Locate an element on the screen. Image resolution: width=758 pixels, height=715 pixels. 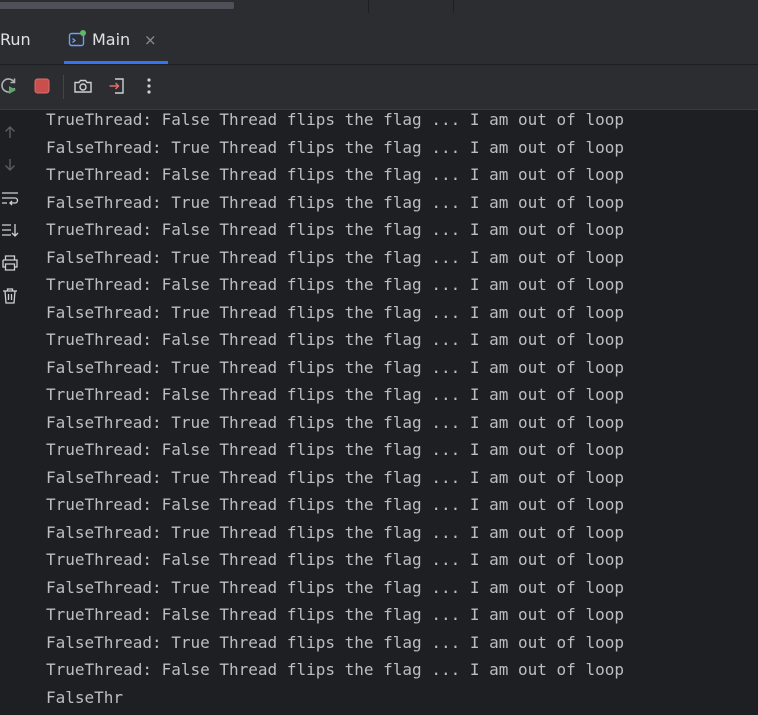
print-icon is located at coordinates (10, 263).